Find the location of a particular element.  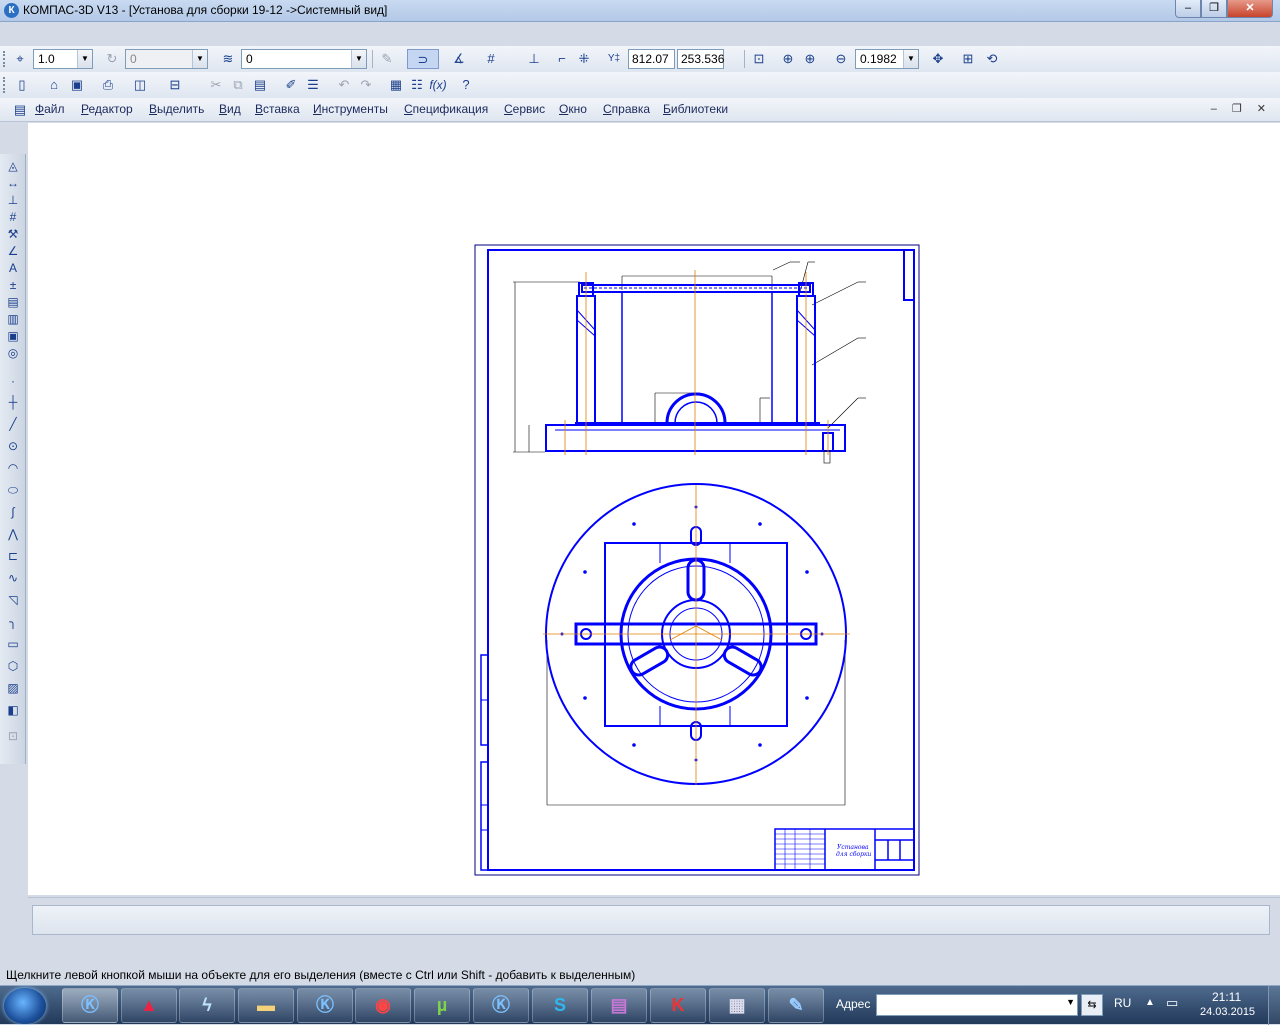

designations-icon: ⊥ is located at coordinates (13, 200).